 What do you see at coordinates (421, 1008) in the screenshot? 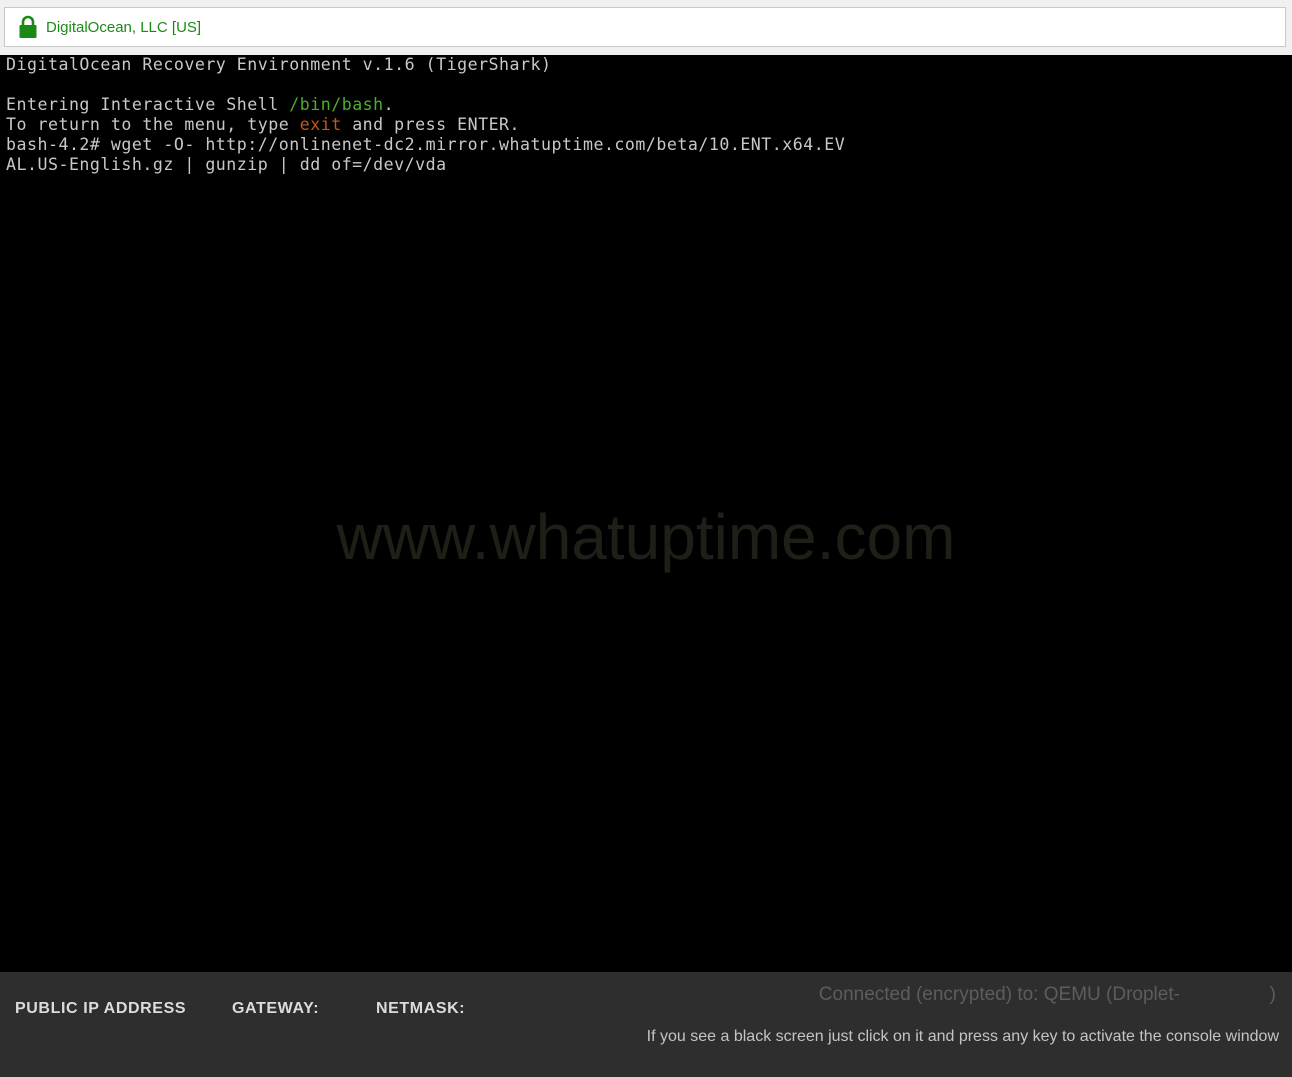
I see `netmask-label: NETMASK:` at bounding box center [421, 1008].